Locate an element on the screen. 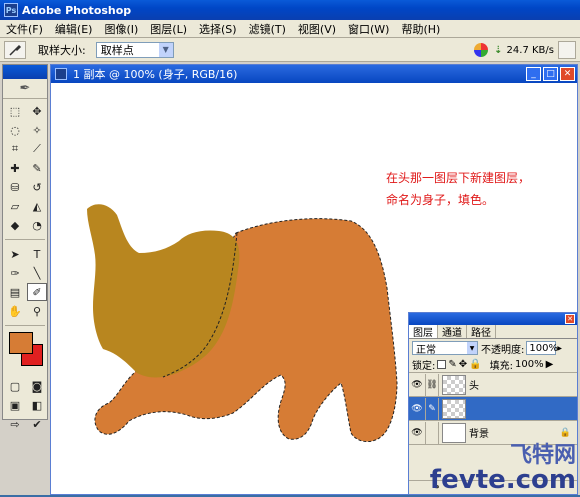 The width and height of the screenshot is (580, 497). healing-brush-tool-icon: ✚ is located at coordinates (15, 168).